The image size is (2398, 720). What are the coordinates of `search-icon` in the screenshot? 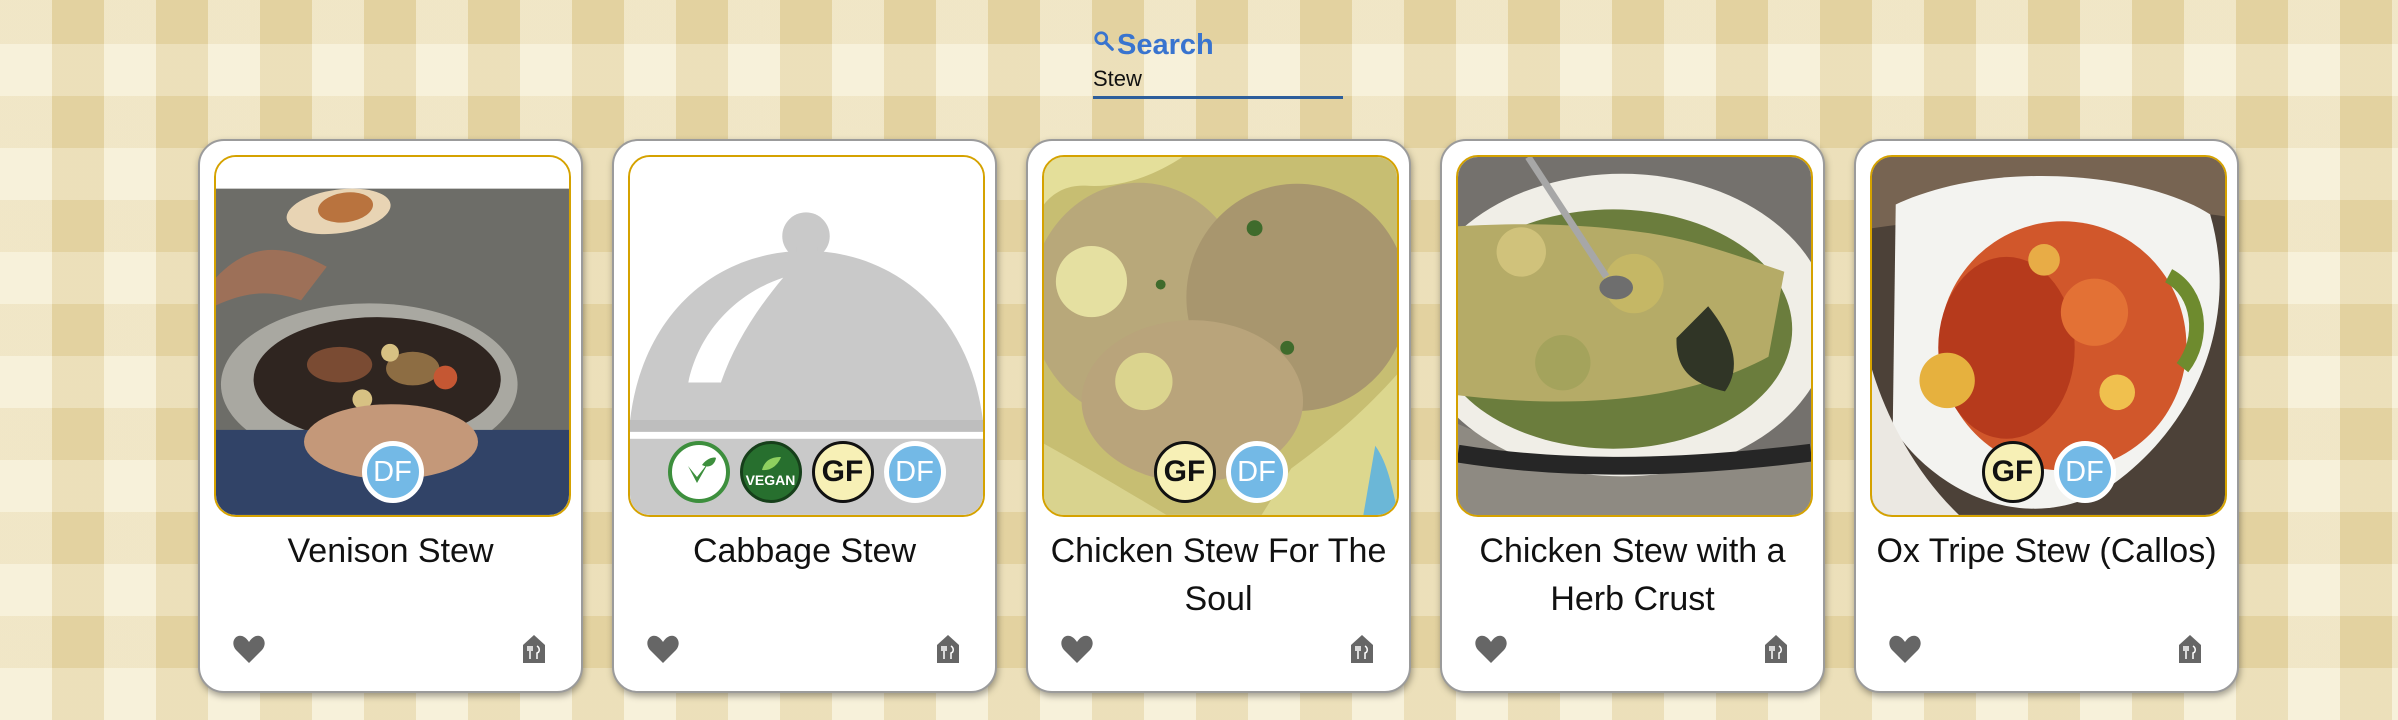 It's located at (1104, 41).